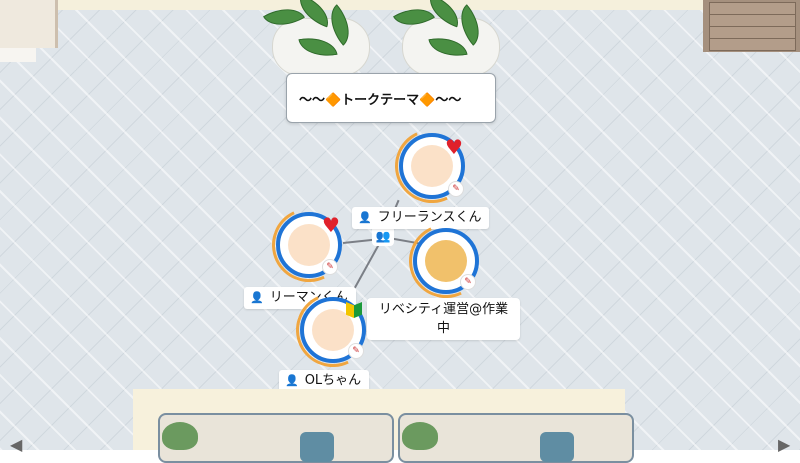  What do you see at coordinates (421, 218) in the screenshot?
I see `name-tag-freelance: 👤 フリーランスくん` at bounding box center [421, 218].